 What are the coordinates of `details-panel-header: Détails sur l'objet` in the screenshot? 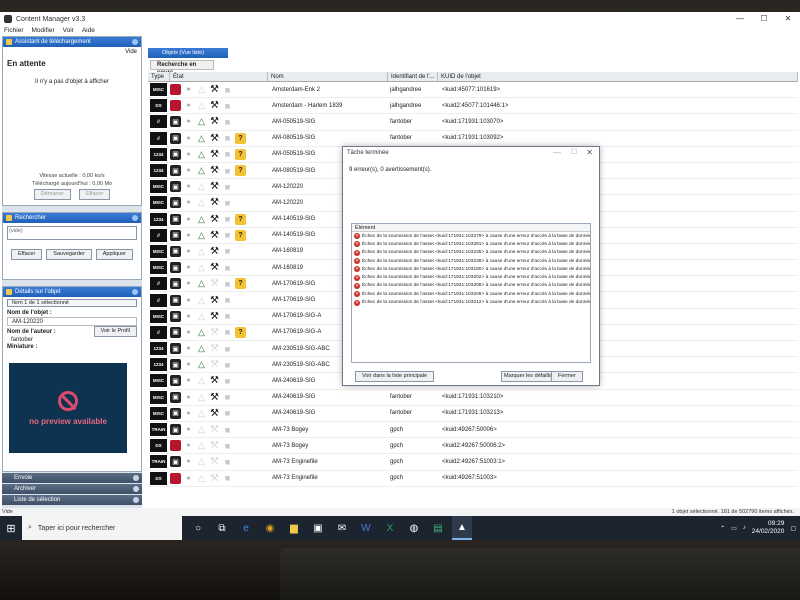 It's located at (72, 292).